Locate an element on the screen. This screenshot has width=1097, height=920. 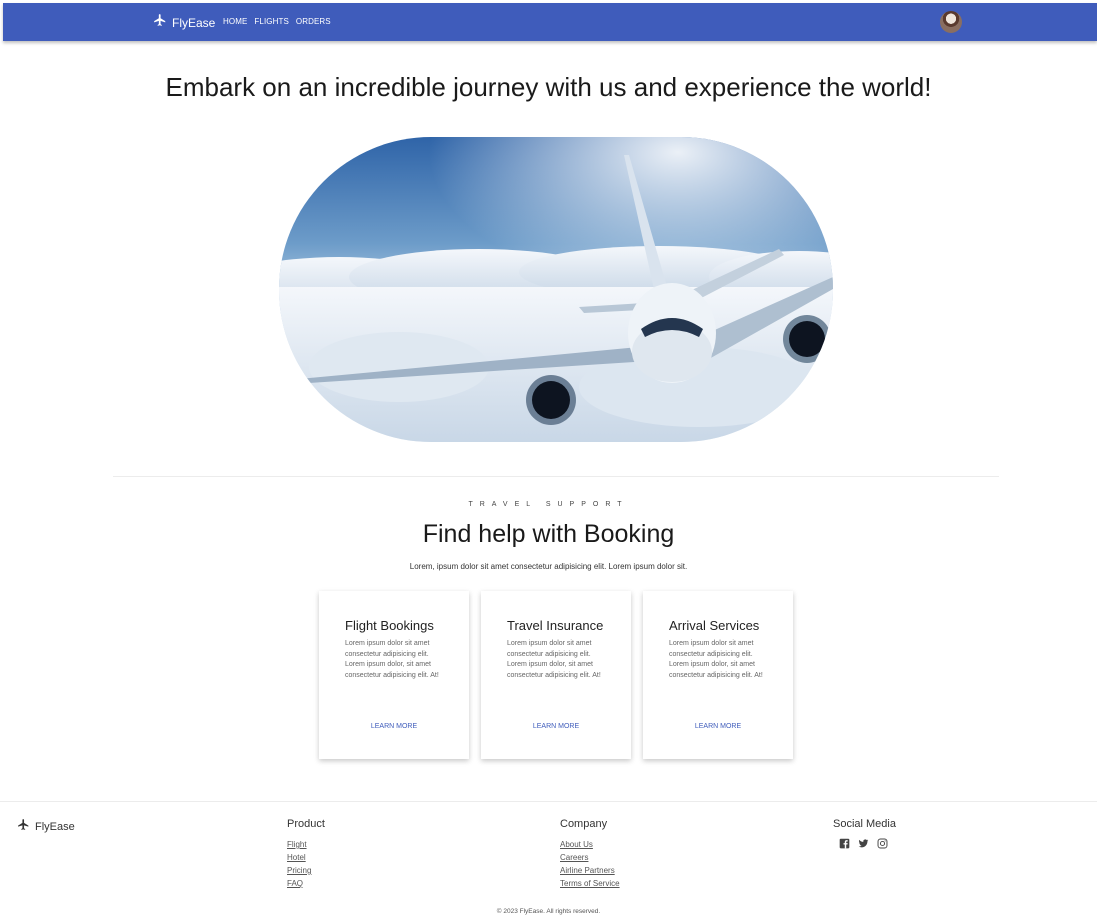
top-navbar: FlyEase HOME FLIGHTS ORDERS is located at coordinates (550, 22).